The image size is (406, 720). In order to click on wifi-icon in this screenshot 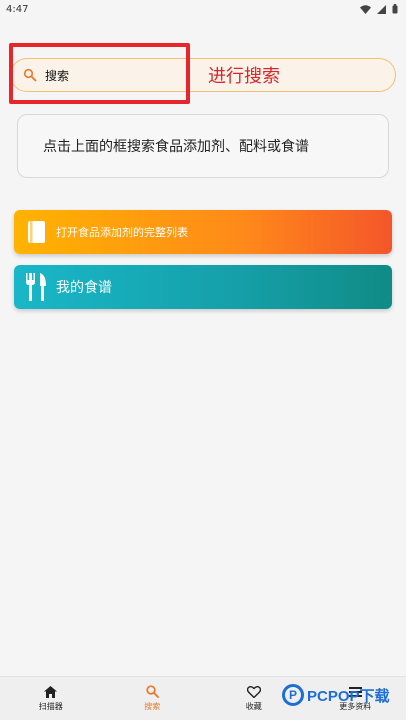, I will do `click(365, 9)`.